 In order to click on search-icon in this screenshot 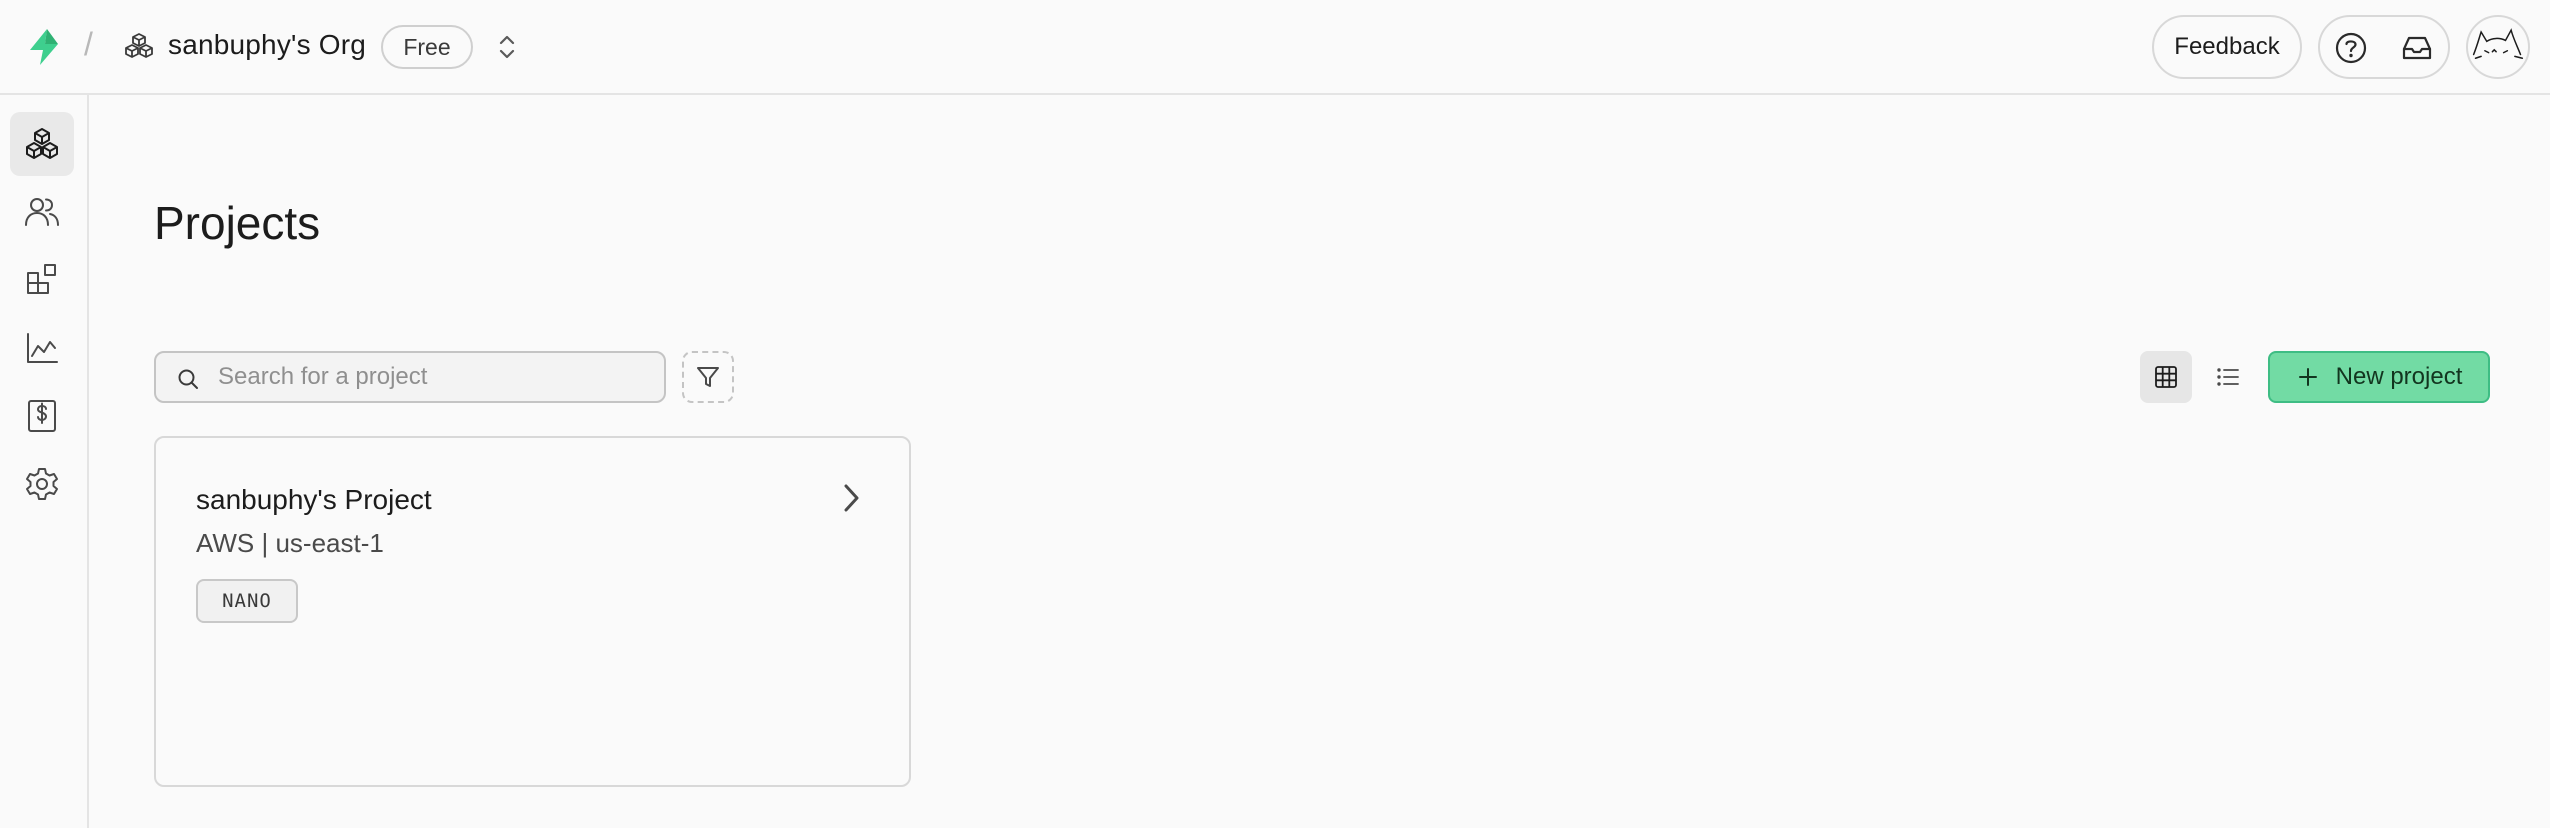, I will do `click(188, 379)`.